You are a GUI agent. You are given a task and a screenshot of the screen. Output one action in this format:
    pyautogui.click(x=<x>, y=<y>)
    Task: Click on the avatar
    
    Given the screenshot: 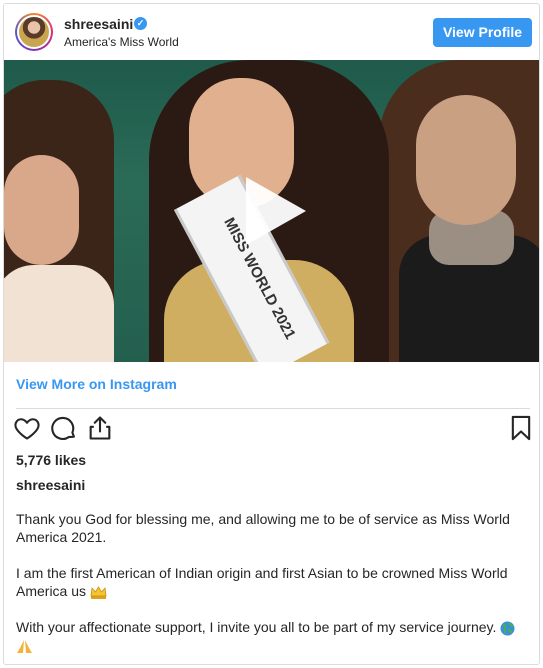 What is the action you would take?
    pyautogui.click(x=34, y=32)
    